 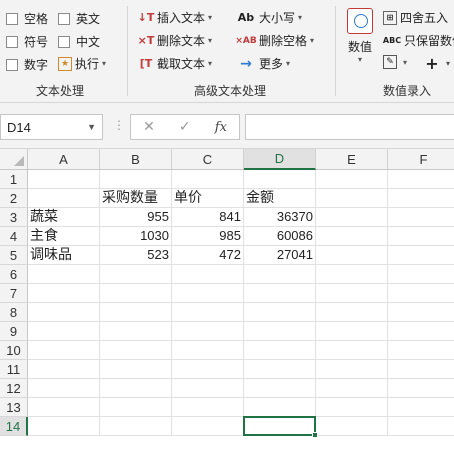 I want to click on insert-text-button: ↓T 插入文本 ▾, so click(x=175, y=17).